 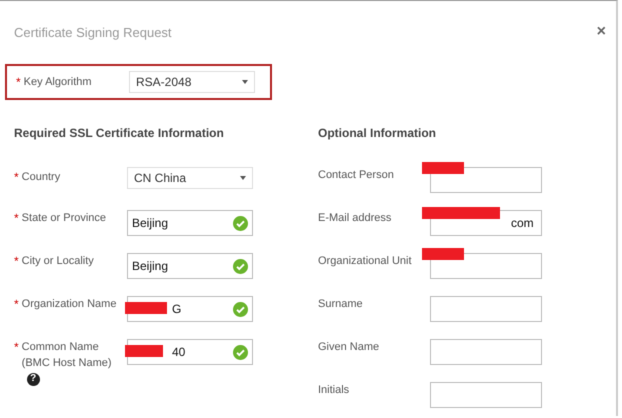 I want to click on field-label: Common Name (BMC Host Name), so click(x=67, y=355).